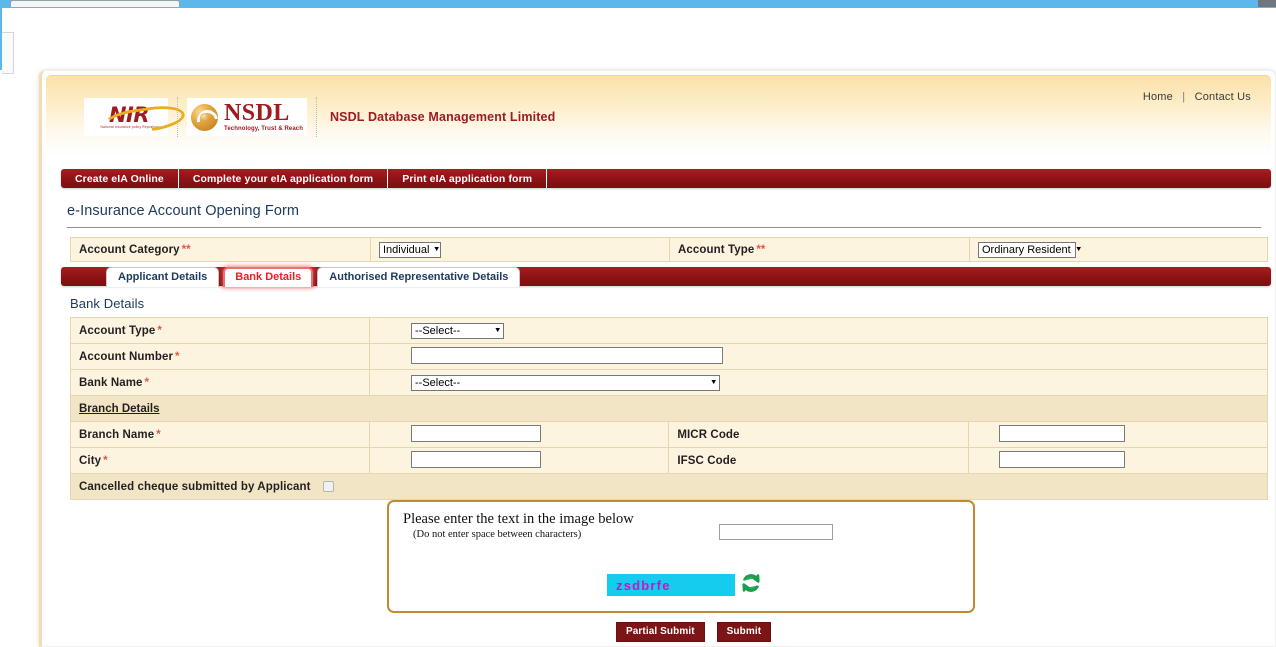  Describe the element at coordinates (406, 249) in the screenshot. I see `account-category-select-value: Individual` at that location.